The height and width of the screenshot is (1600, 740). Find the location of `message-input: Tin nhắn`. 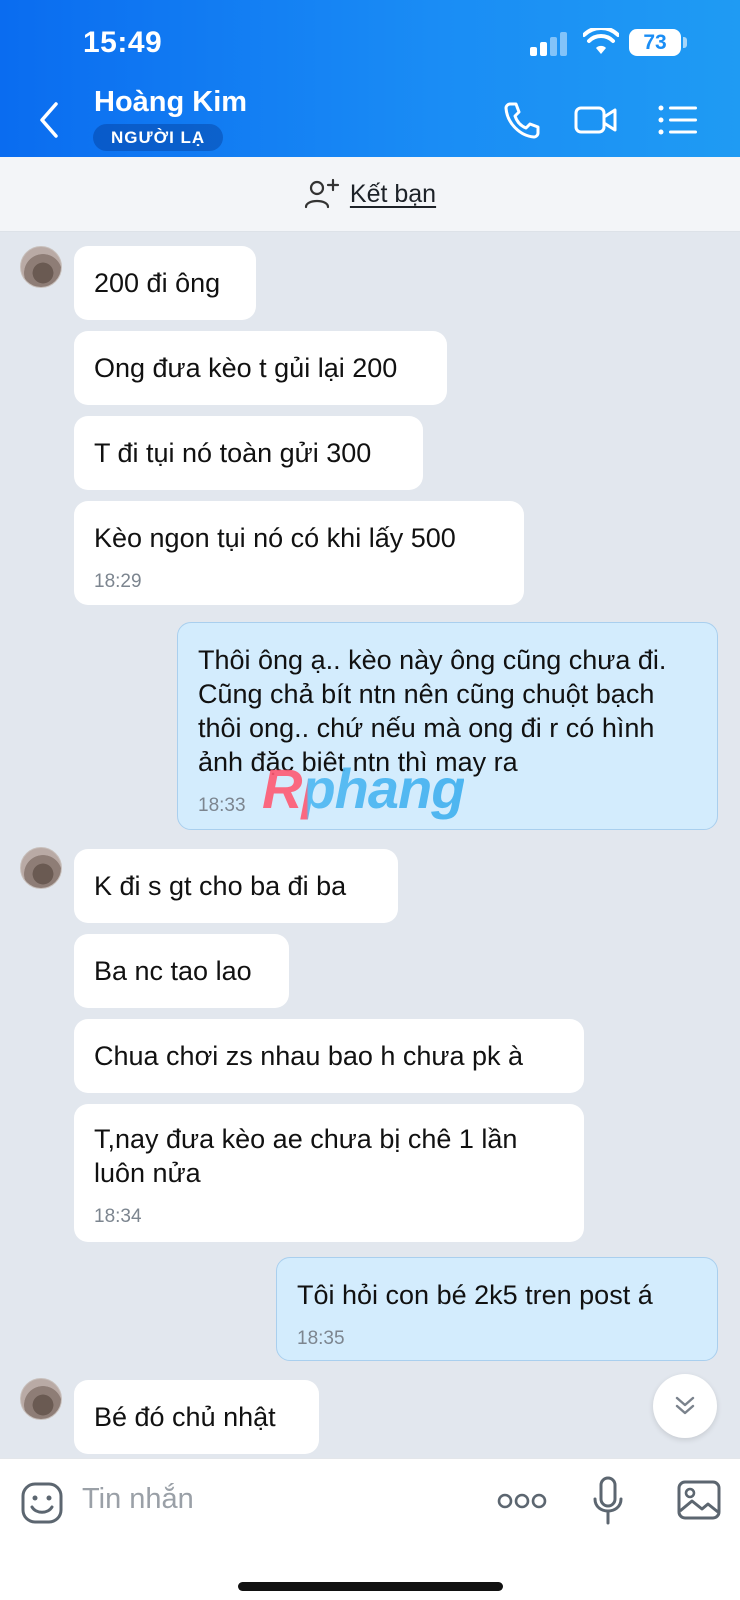

message-input: Tin nhắn is located at coordinates (138, 1499).